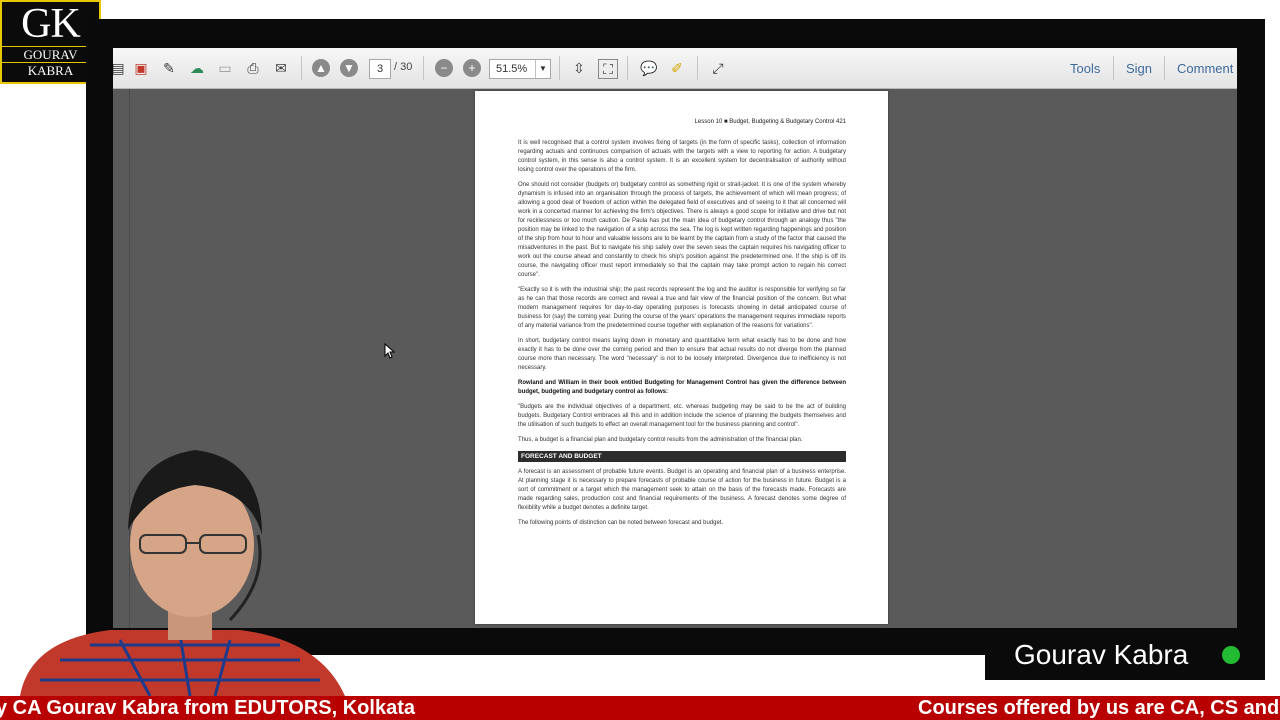 This screenshot has height=720, width=1280. What do you see at coordinates (1205, 68) in the screenshot?
I see `comment-link: Comment` at bounding box center [1205, 68].